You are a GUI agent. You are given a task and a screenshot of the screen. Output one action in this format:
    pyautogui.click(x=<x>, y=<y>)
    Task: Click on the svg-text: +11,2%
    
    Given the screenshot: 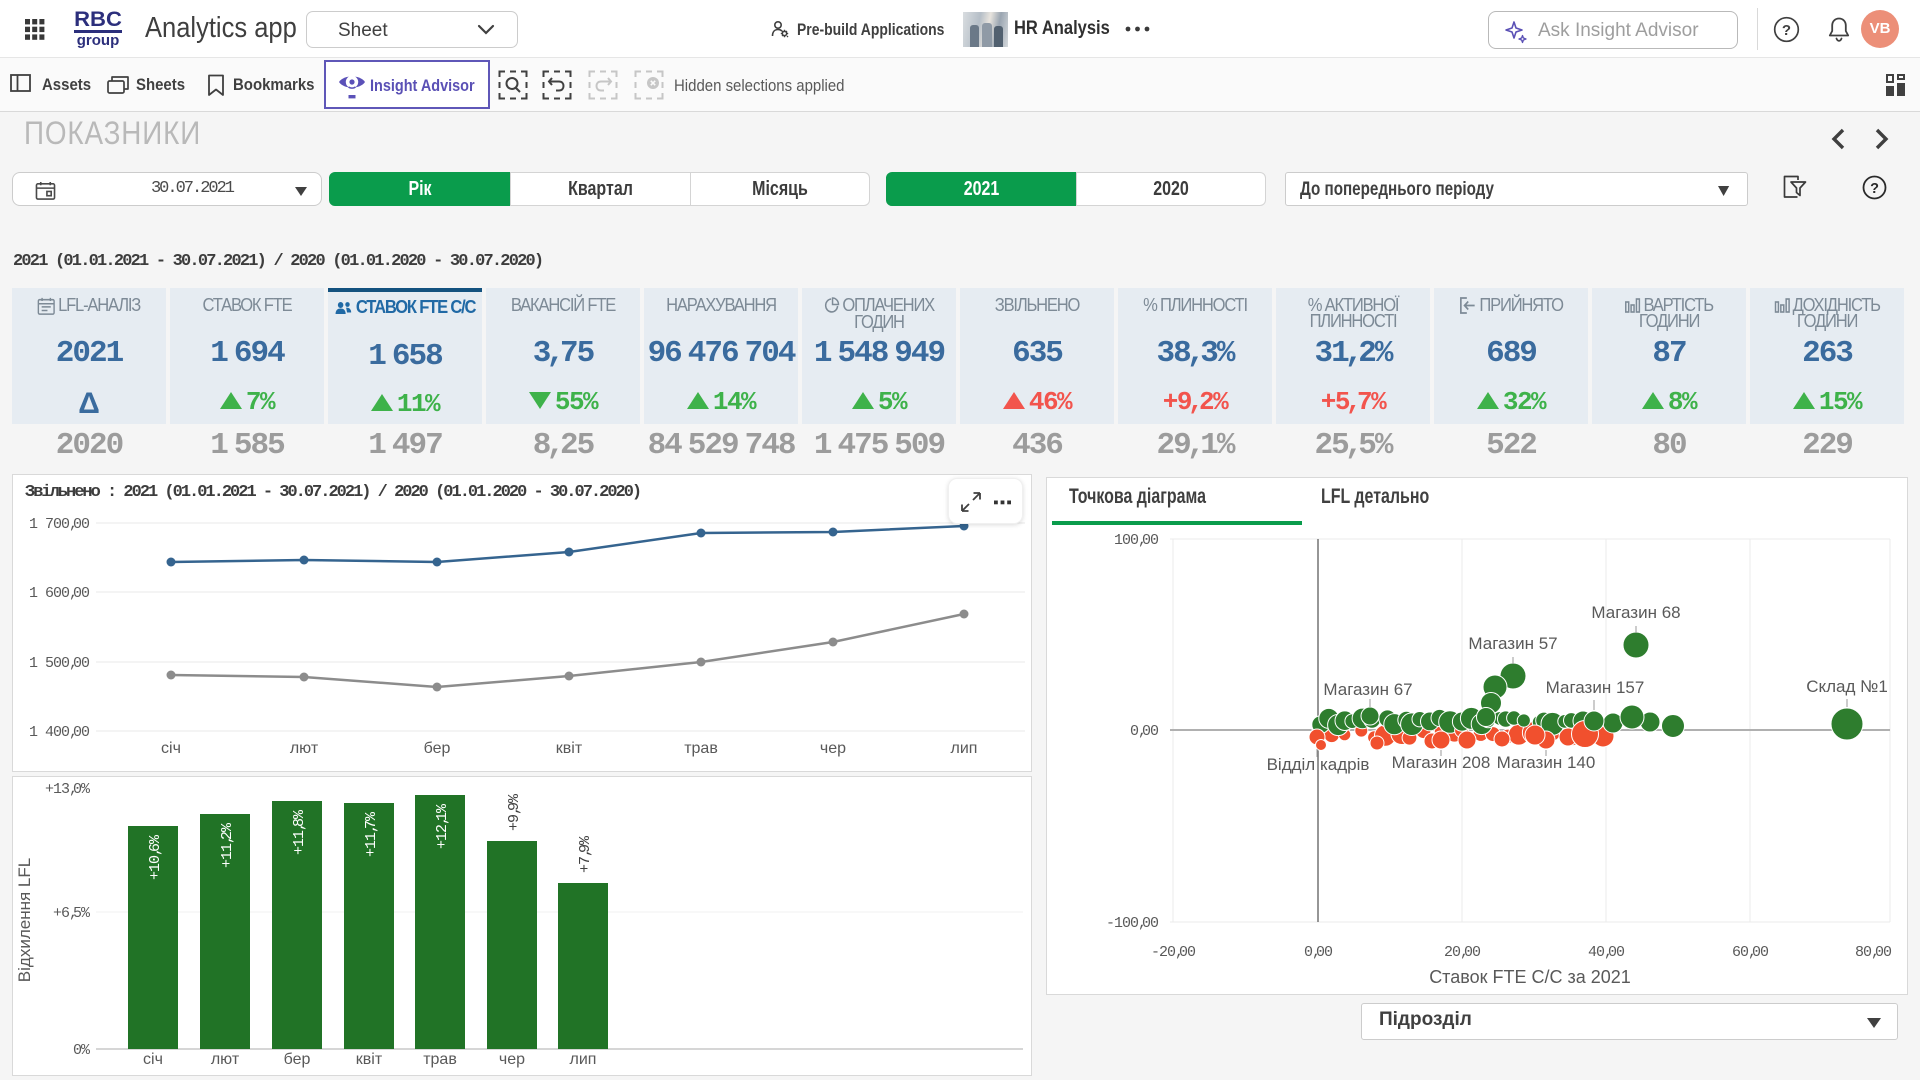 What is the action you would take?
    pyautogui.click(x=227, y=845)
    